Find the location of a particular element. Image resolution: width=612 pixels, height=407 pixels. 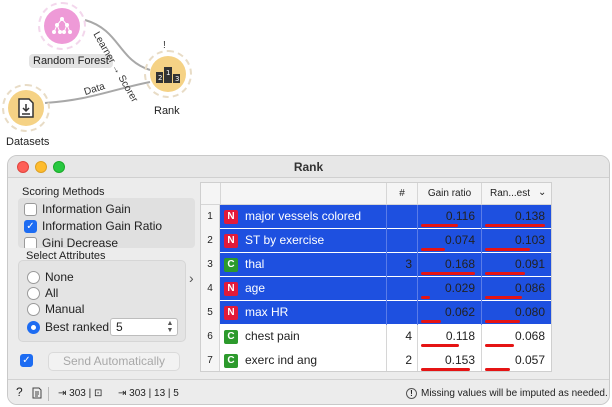

radio-best-ranked: Best ranked: is located at coordinates (69, 327).